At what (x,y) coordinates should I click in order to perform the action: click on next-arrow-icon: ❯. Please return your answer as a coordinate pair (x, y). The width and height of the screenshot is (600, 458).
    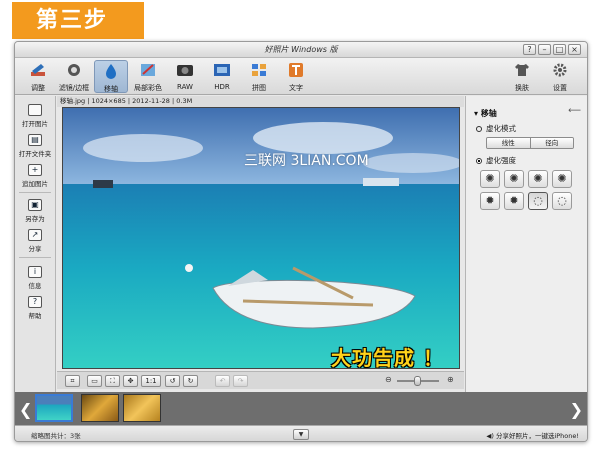
    Looking at the image, I should click on (576, 409).